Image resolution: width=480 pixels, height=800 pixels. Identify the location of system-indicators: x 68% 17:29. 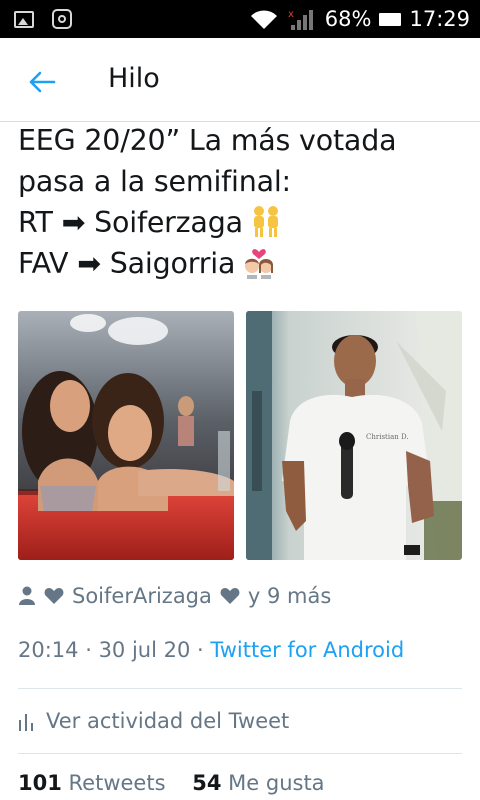
(359, 19).